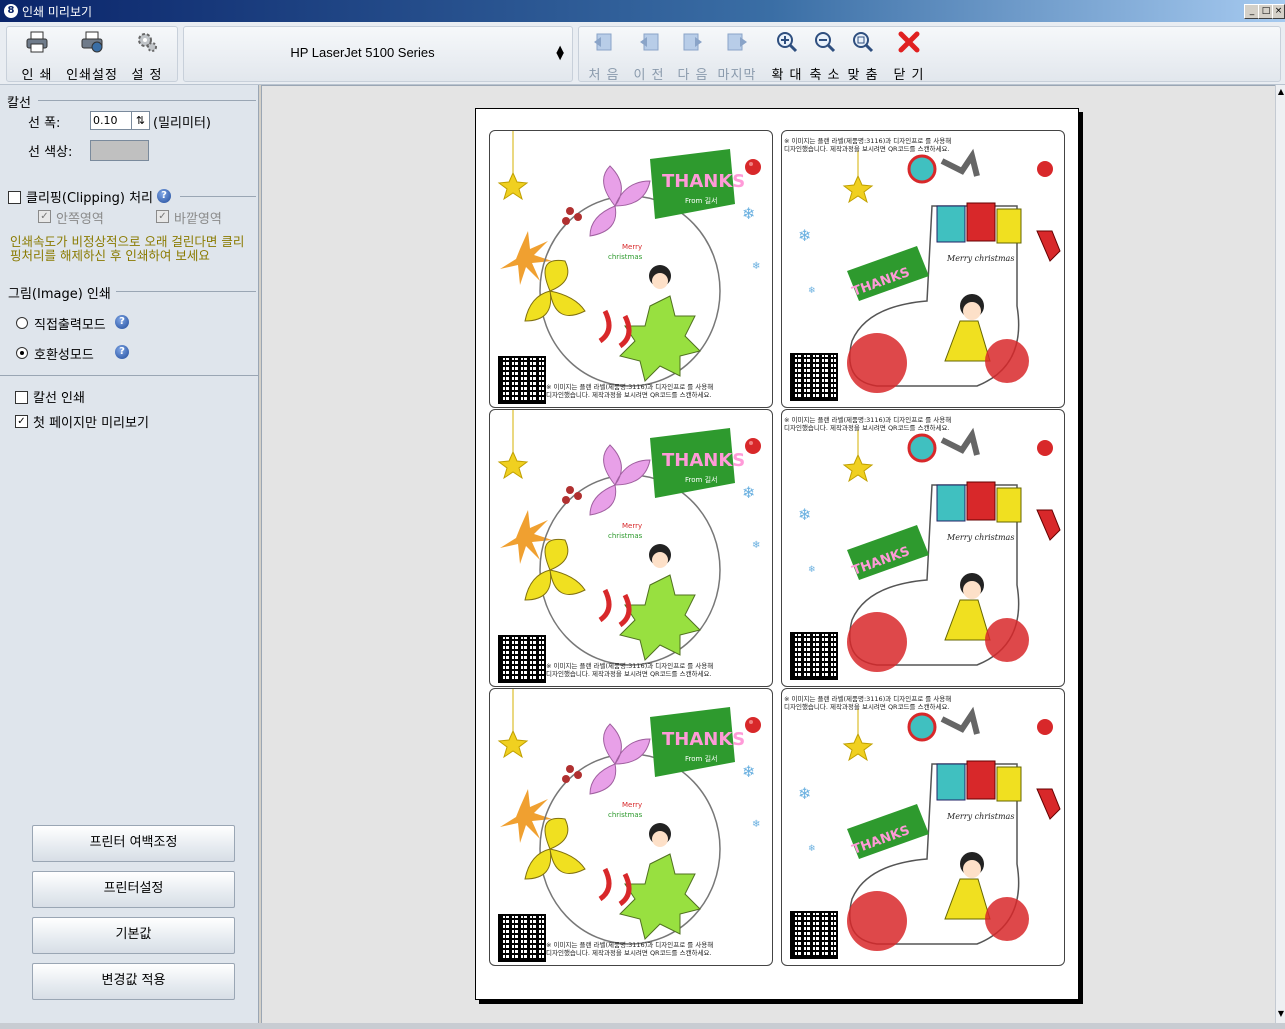 This screenshot has height=1029, width=1285. I want to click on line-width-label: 선 폭:, so click(44, 123).